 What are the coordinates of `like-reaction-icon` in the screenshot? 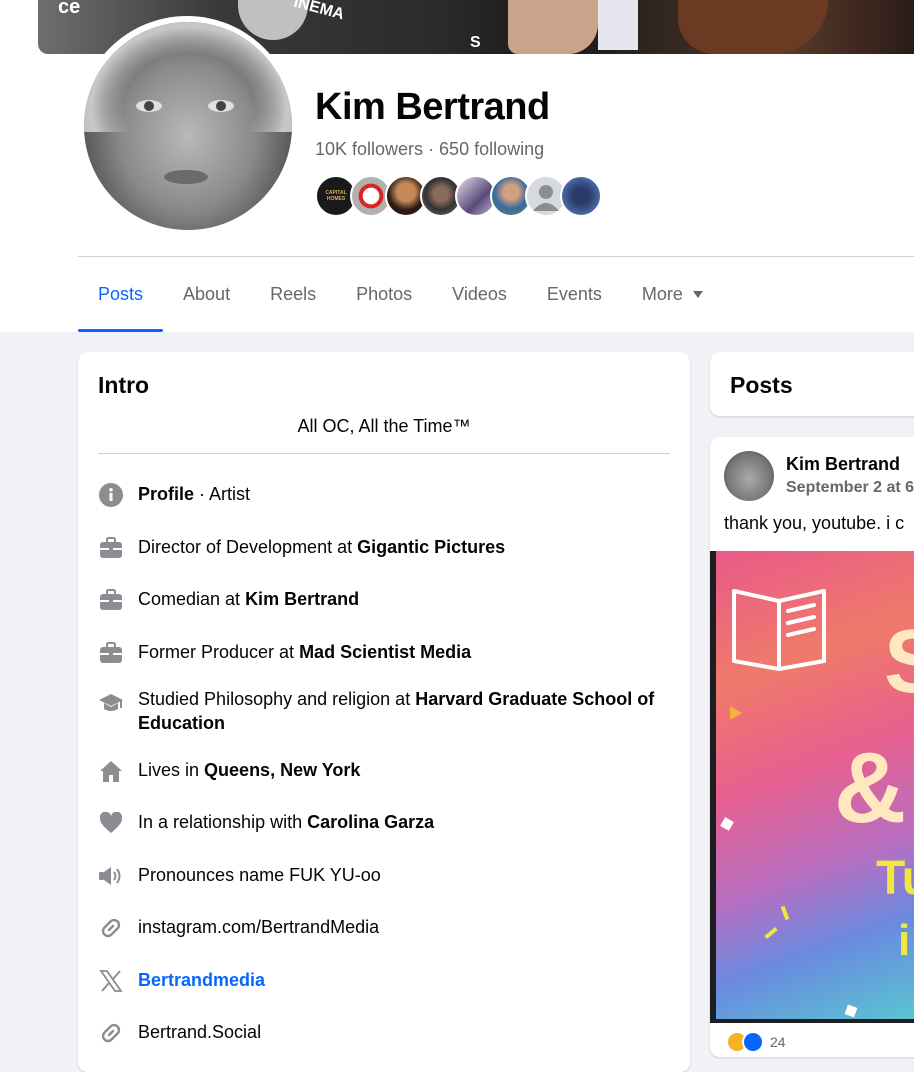 It's located at (753, 1042).